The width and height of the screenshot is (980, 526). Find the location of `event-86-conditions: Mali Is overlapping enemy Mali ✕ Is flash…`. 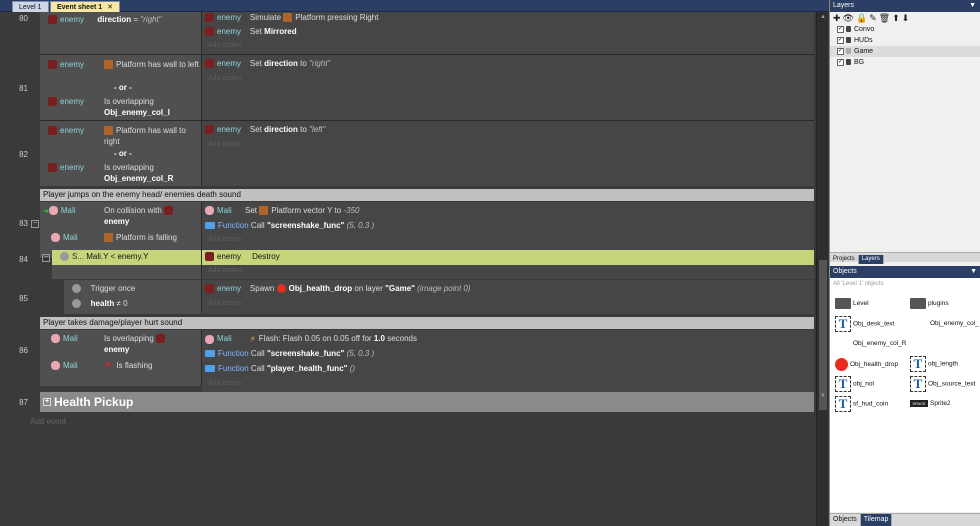

event-86-conditions: Mali Is overlapping enemy Mali ✕ Is flash… is located at coordinates (121, 358).